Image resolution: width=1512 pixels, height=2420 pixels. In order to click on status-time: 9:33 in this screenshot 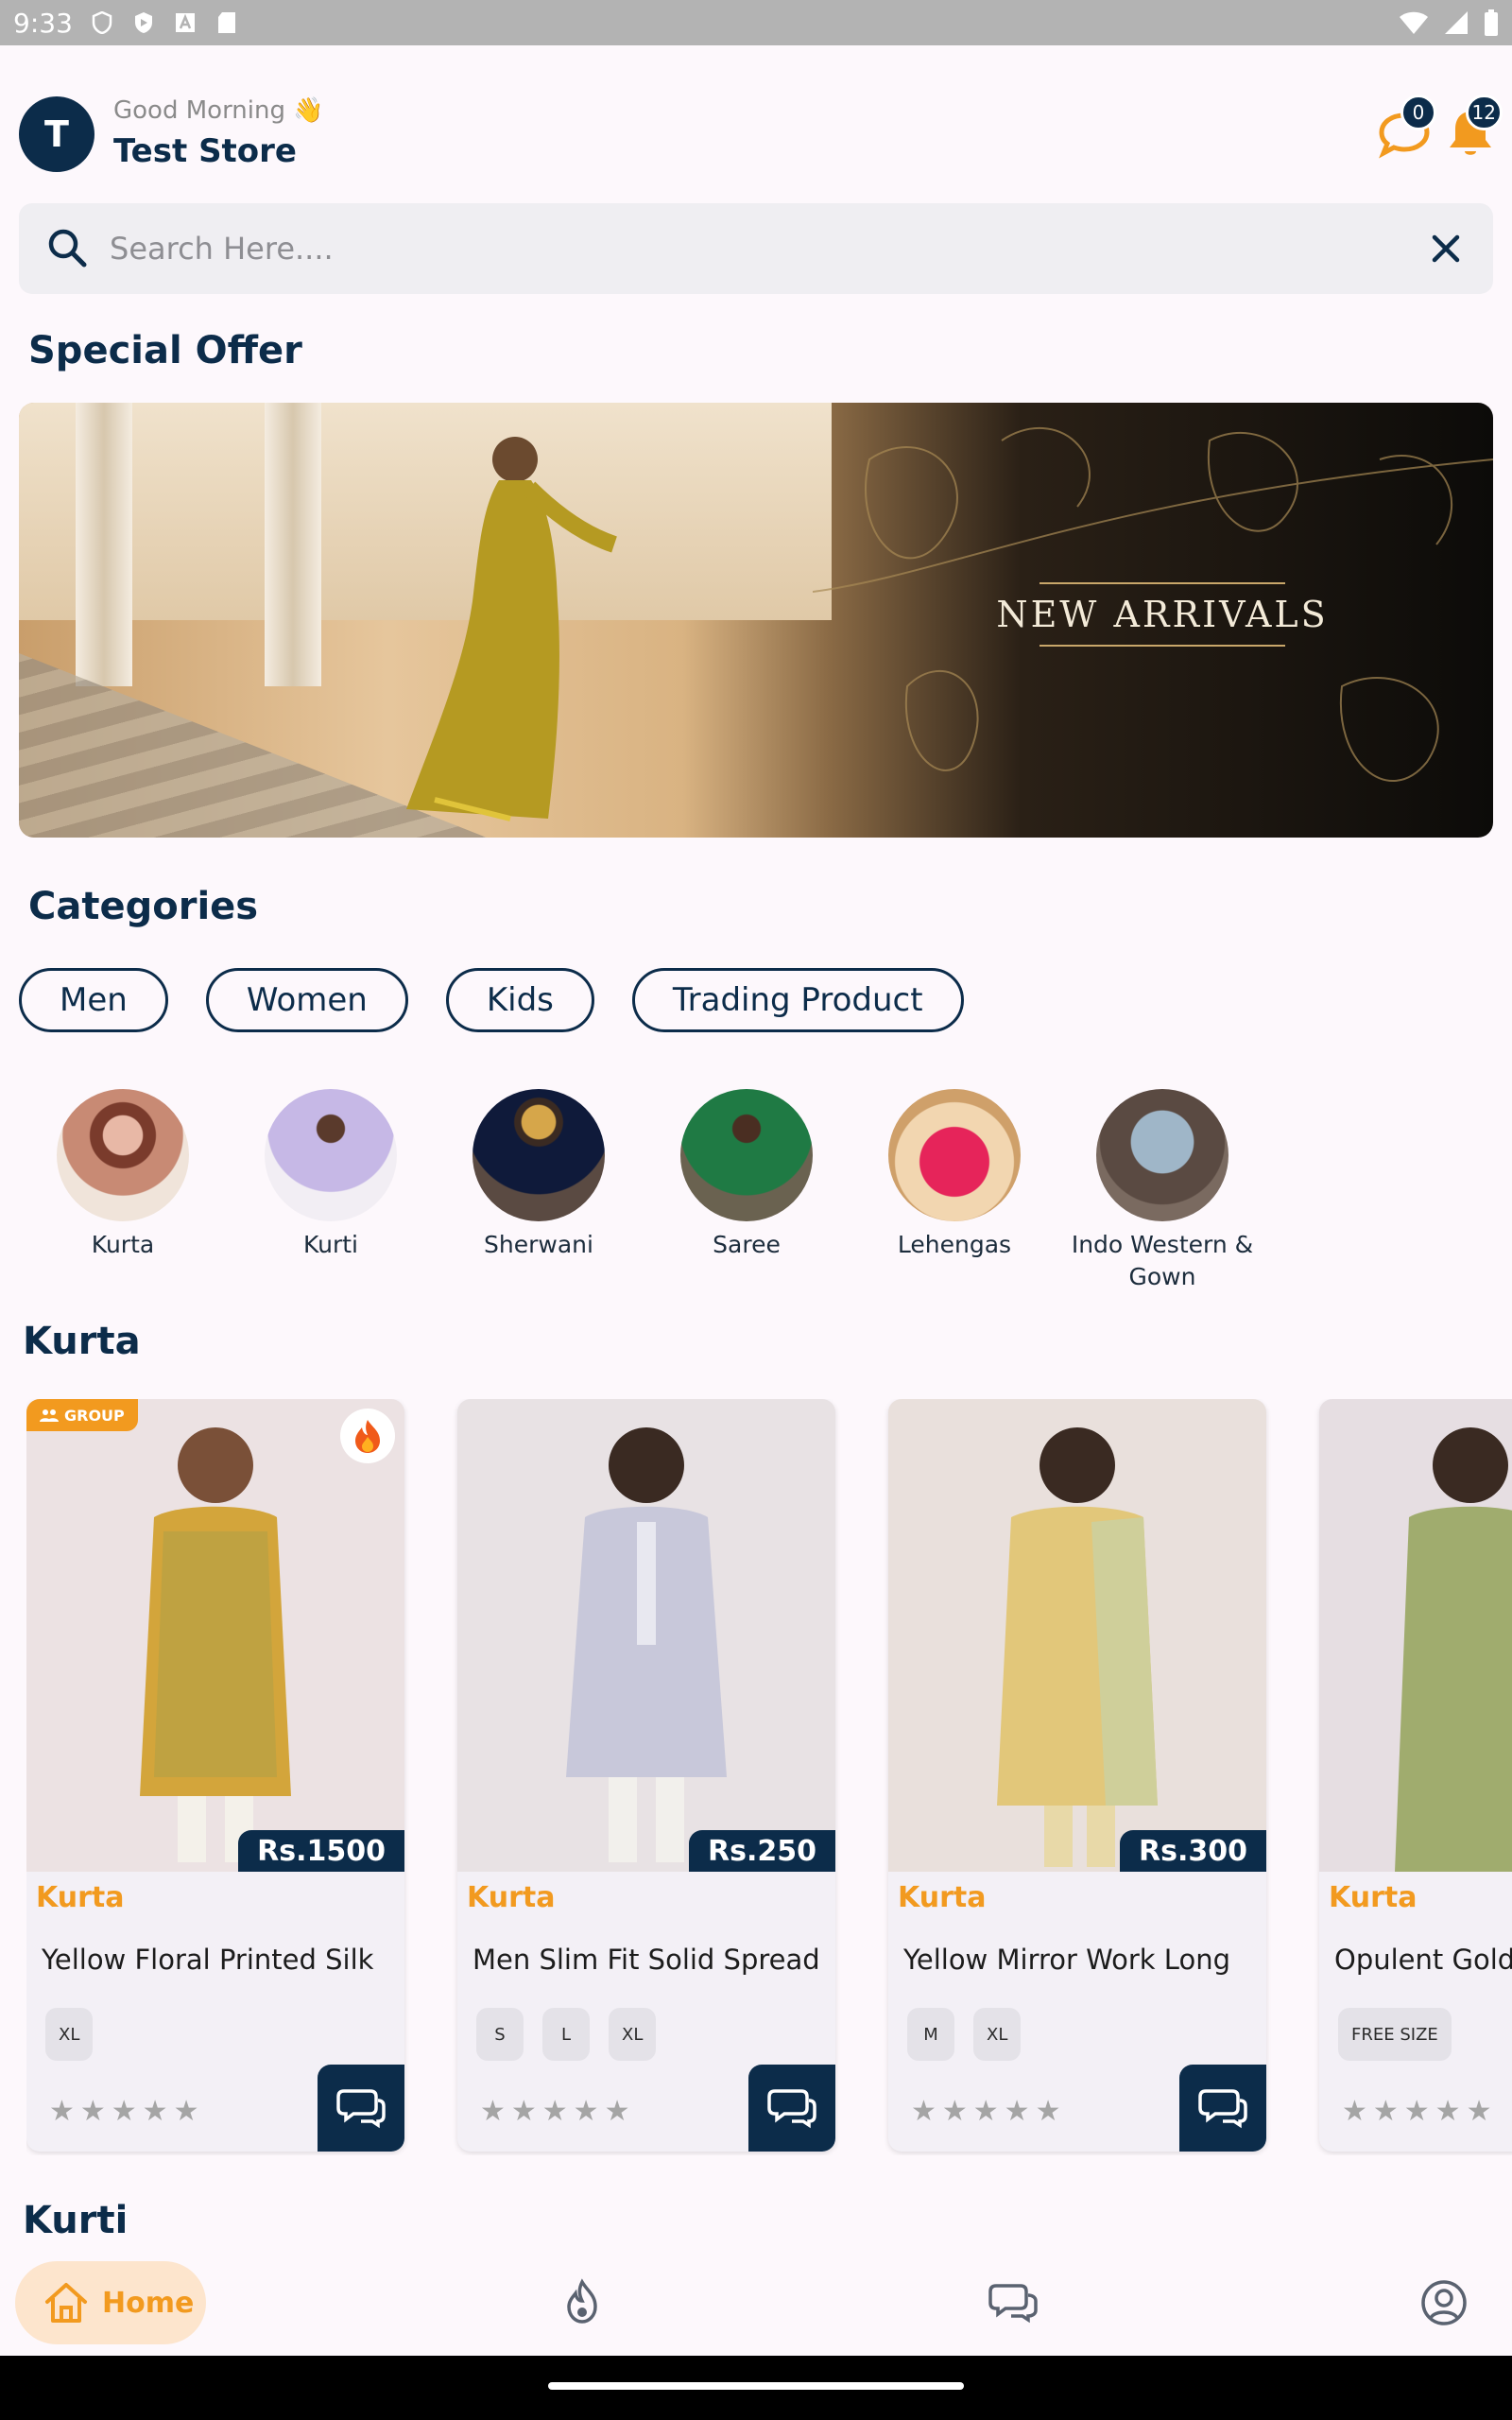, I will do `click(43, 23)`.